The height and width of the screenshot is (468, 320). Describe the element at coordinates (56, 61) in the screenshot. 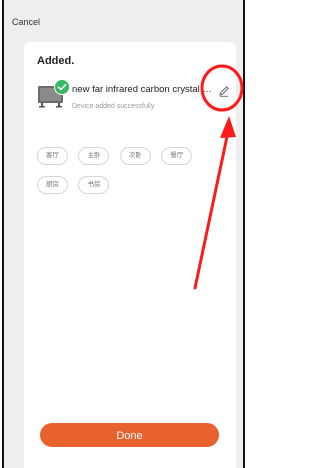

I see `page-title: Added.` at that location.